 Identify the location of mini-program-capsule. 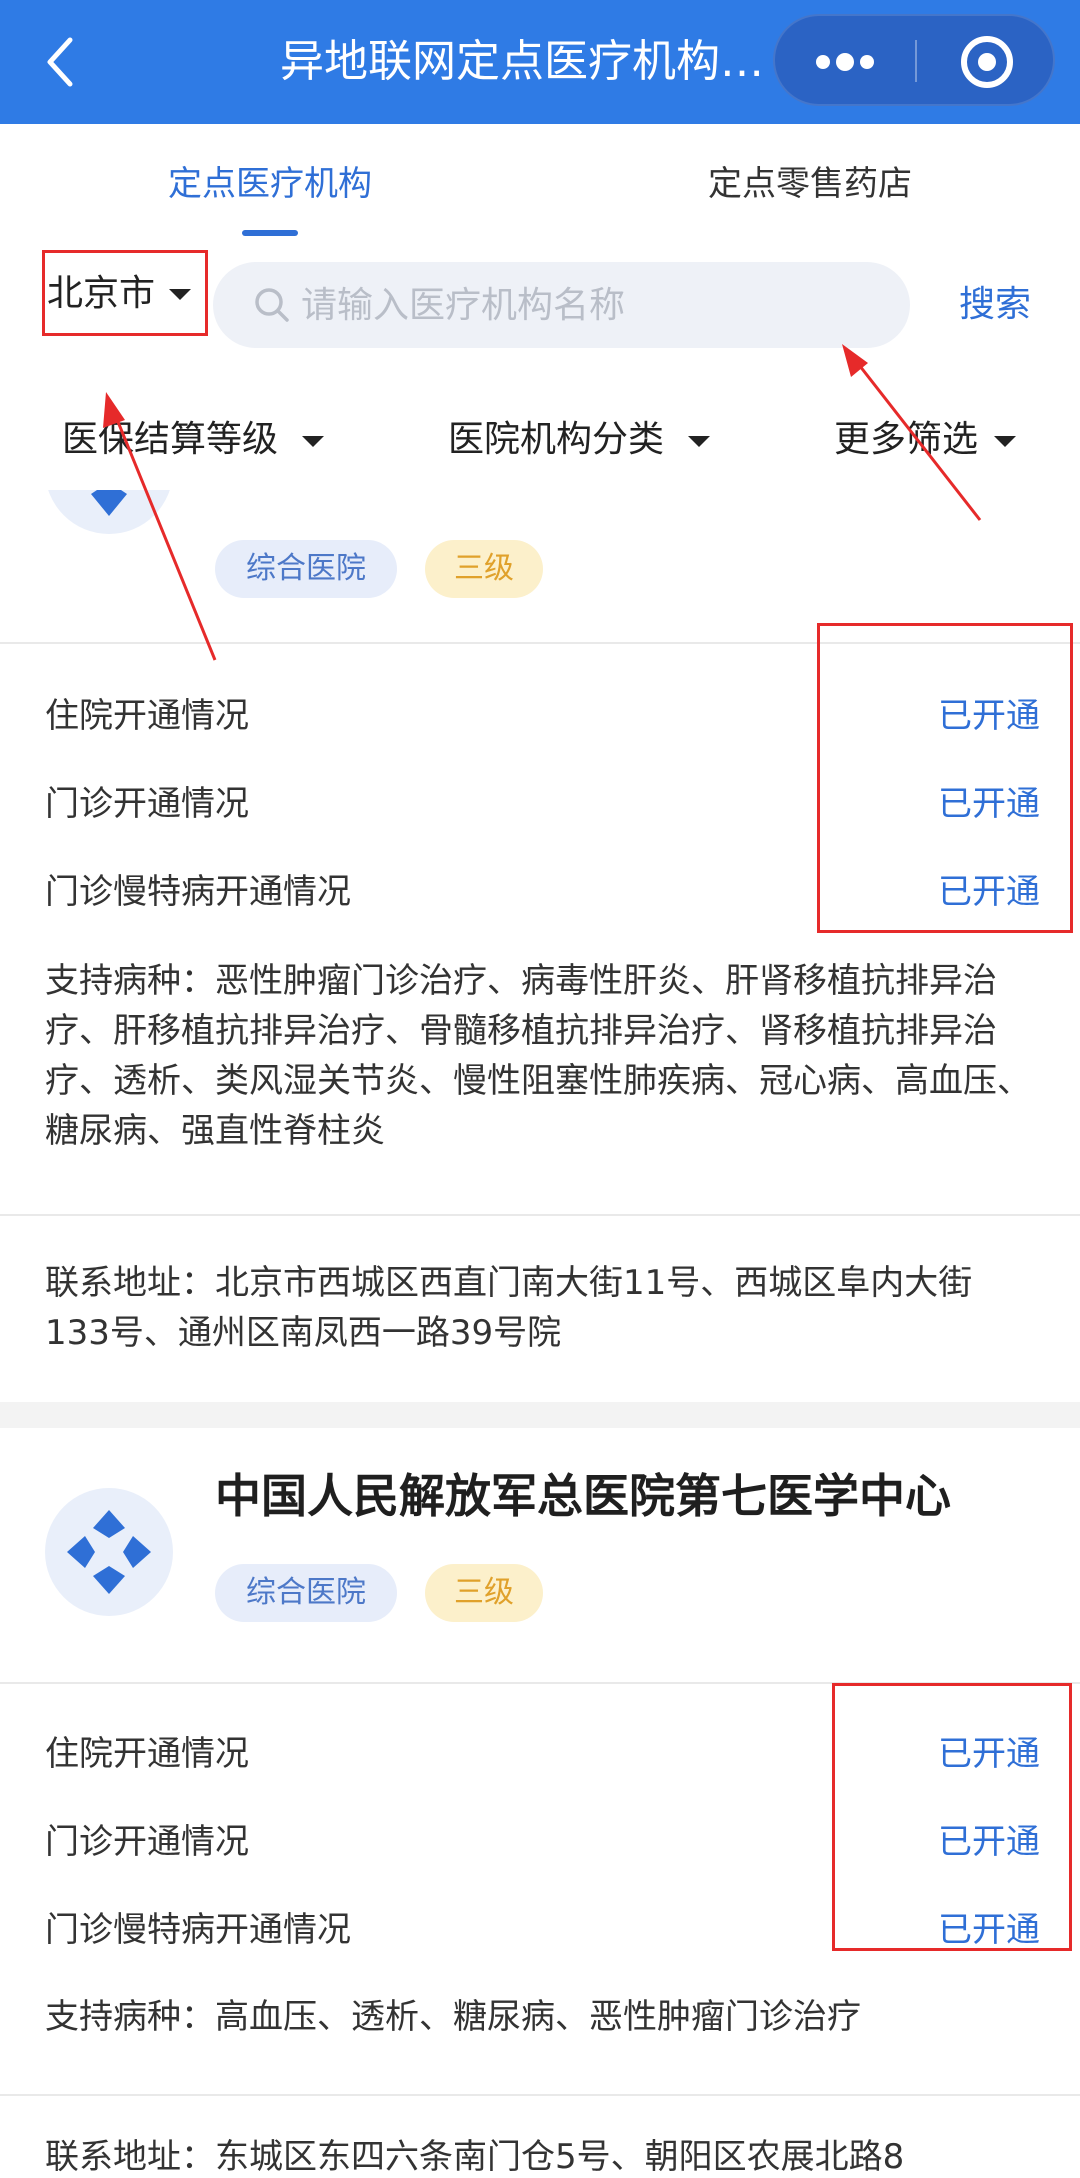
(914, 60).